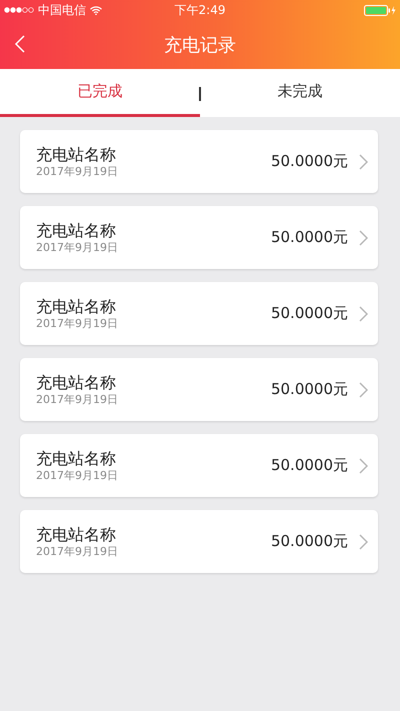  I want to click on page-title: 充电记录, so click(200, 45).